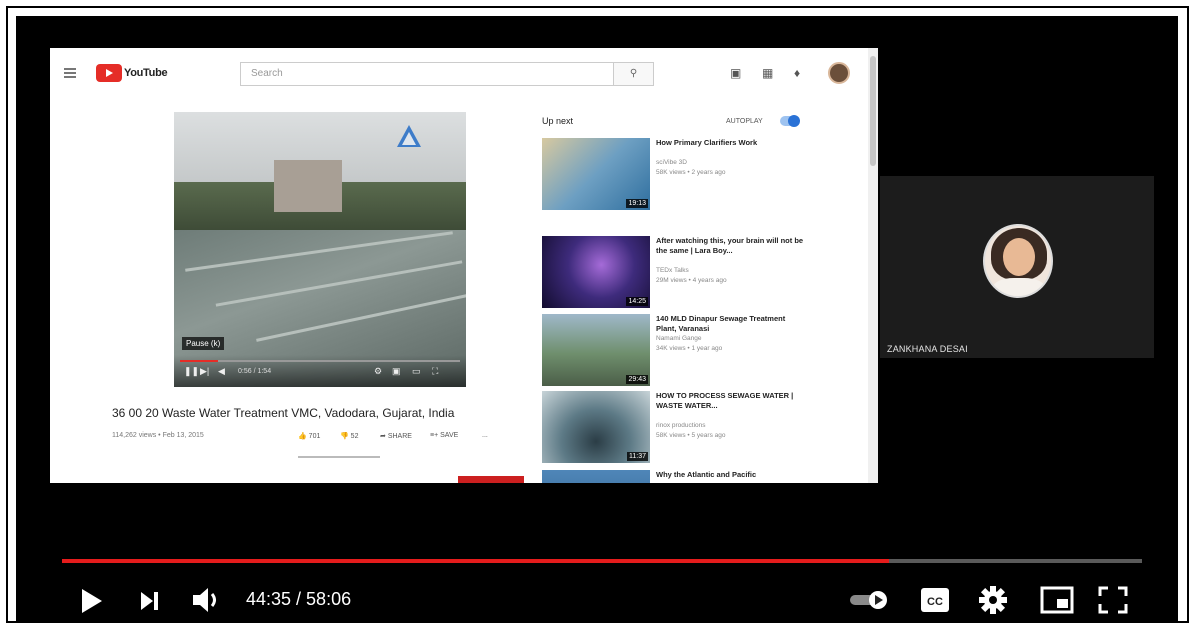  I want to click on recommended-meta: 58K views • 2 years ago, so click(691, 172).